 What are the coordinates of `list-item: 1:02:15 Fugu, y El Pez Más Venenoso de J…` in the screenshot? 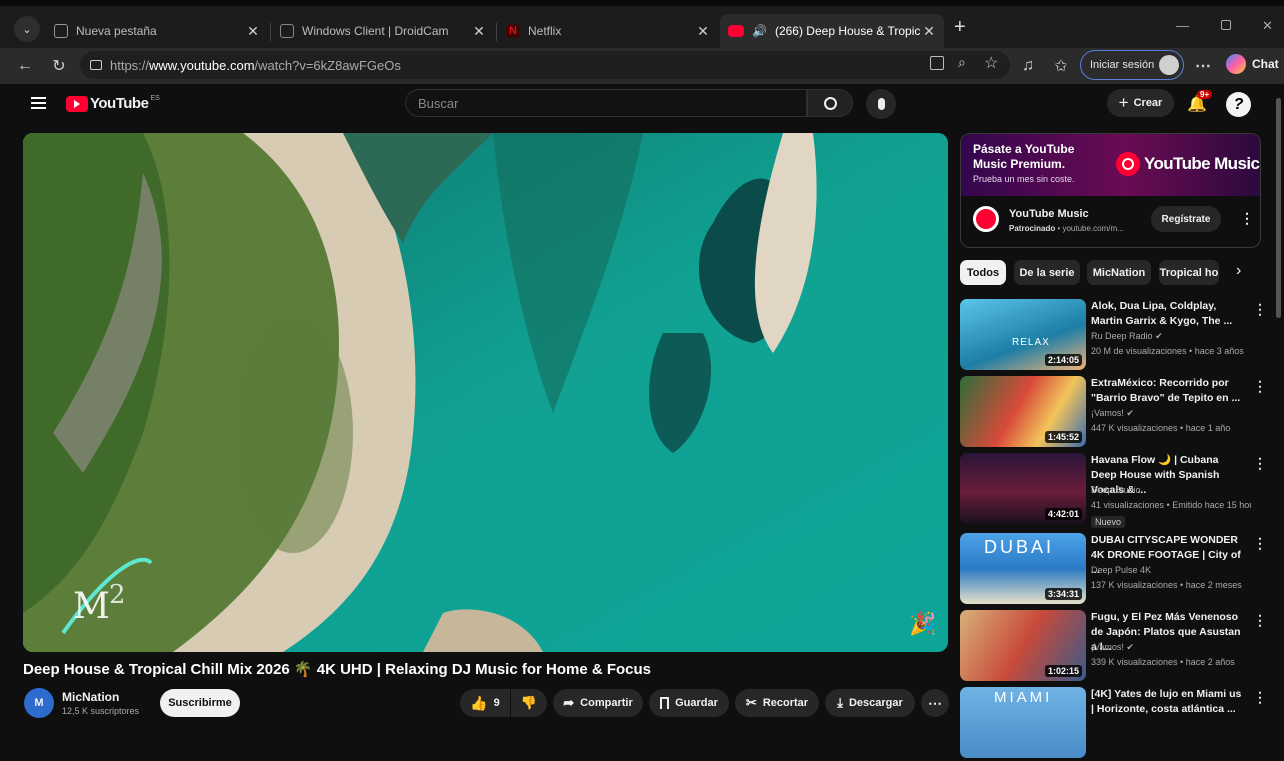 It's located at (1115, 647).